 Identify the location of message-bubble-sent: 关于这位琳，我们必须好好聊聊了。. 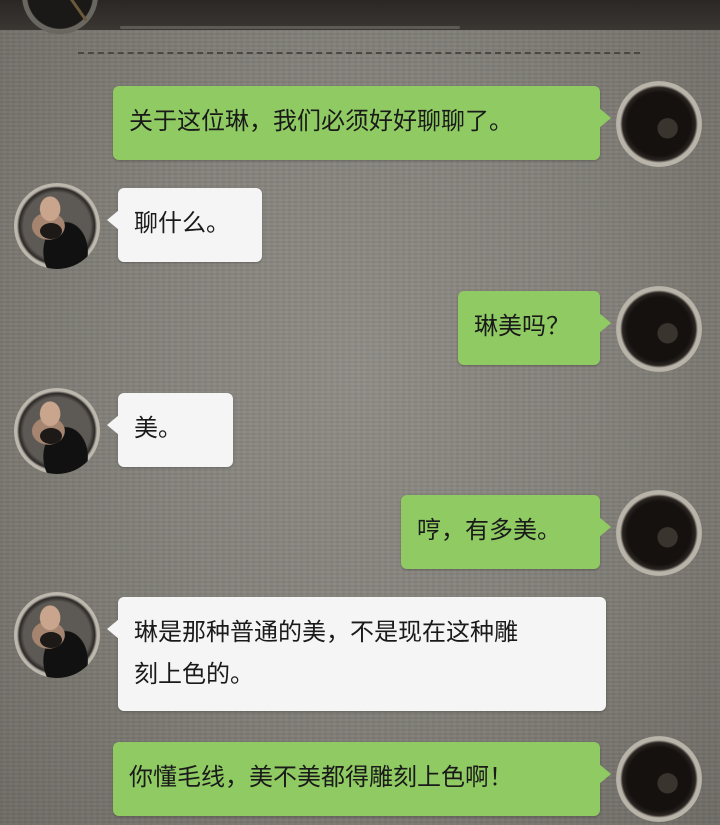
(362, 123).